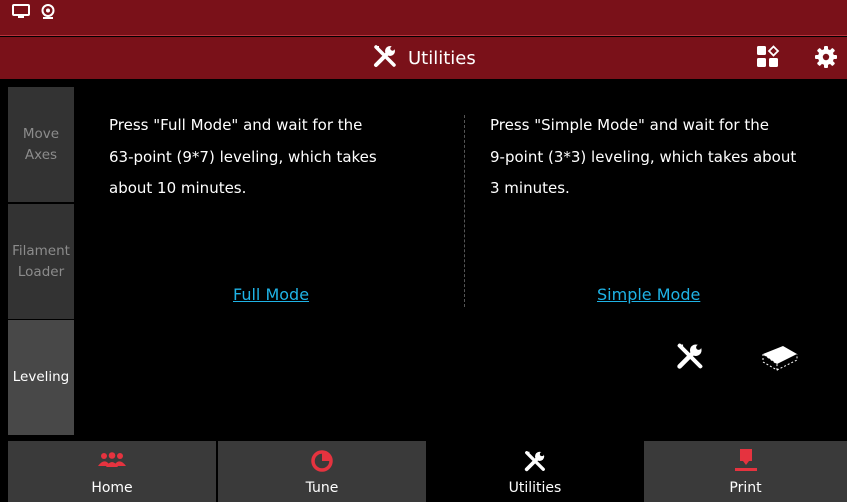 The width and height of the screenshot is (847, 502). What do you see at coordinates (112, 461) in the screenshot?
I see `users-icon` at bounding box center [112, 461].